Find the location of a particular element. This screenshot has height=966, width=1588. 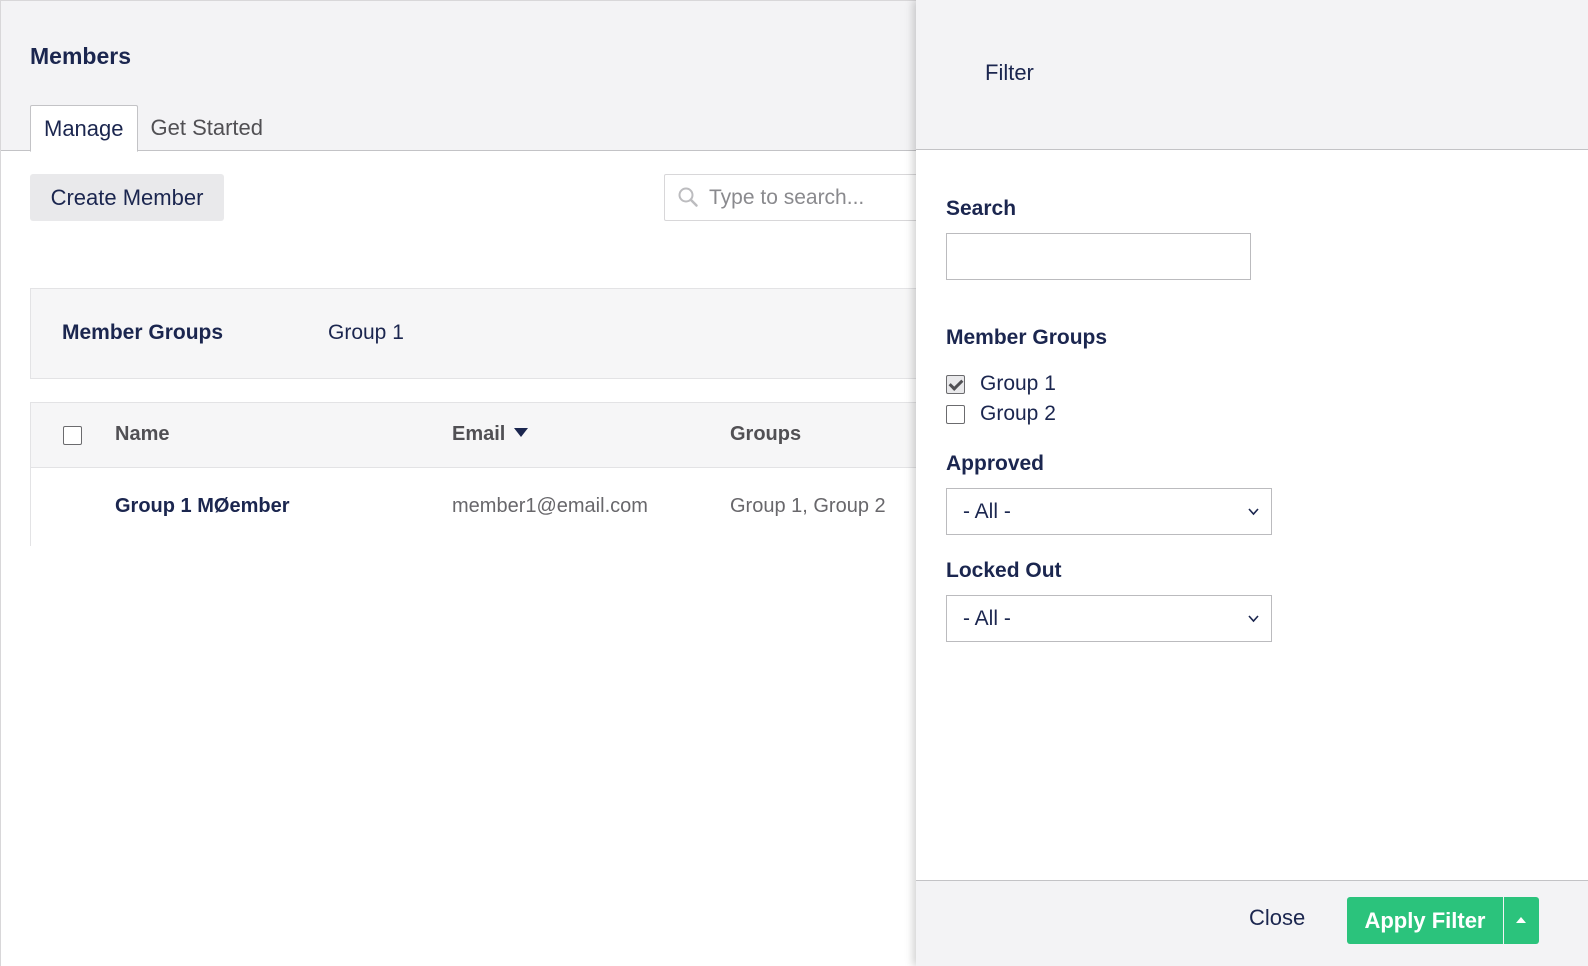

locked-out-select: - All - is located at coordinates (1109, 618).